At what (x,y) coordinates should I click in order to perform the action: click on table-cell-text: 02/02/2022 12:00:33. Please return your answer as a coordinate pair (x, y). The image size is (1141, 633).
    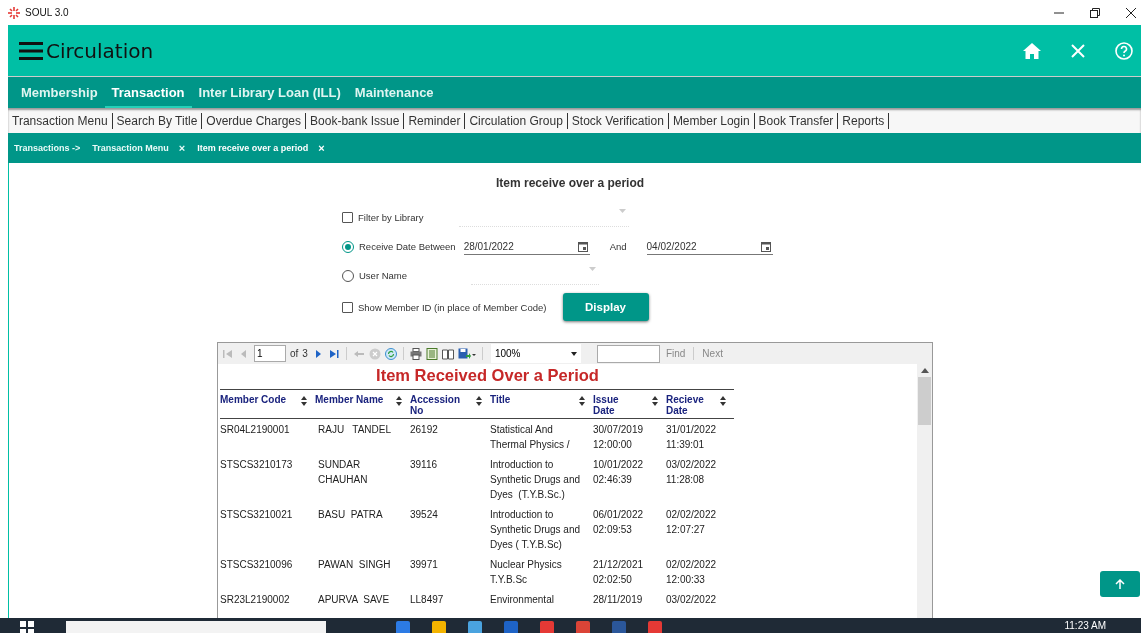
    Looking at the image, I should click on (691, 572).